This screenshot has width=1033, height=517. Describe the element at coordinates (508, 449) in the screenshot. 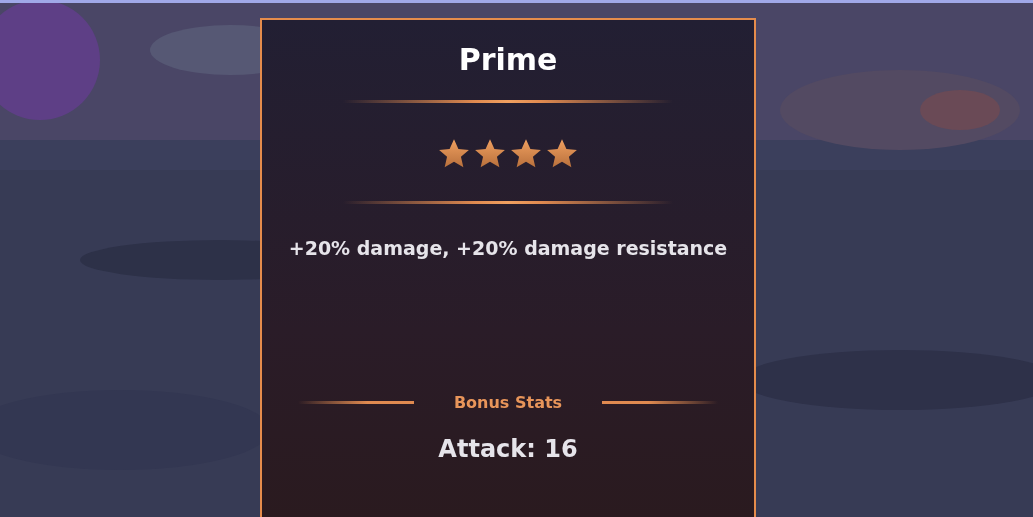

I see `stat-value: Attack: 16` at that location.